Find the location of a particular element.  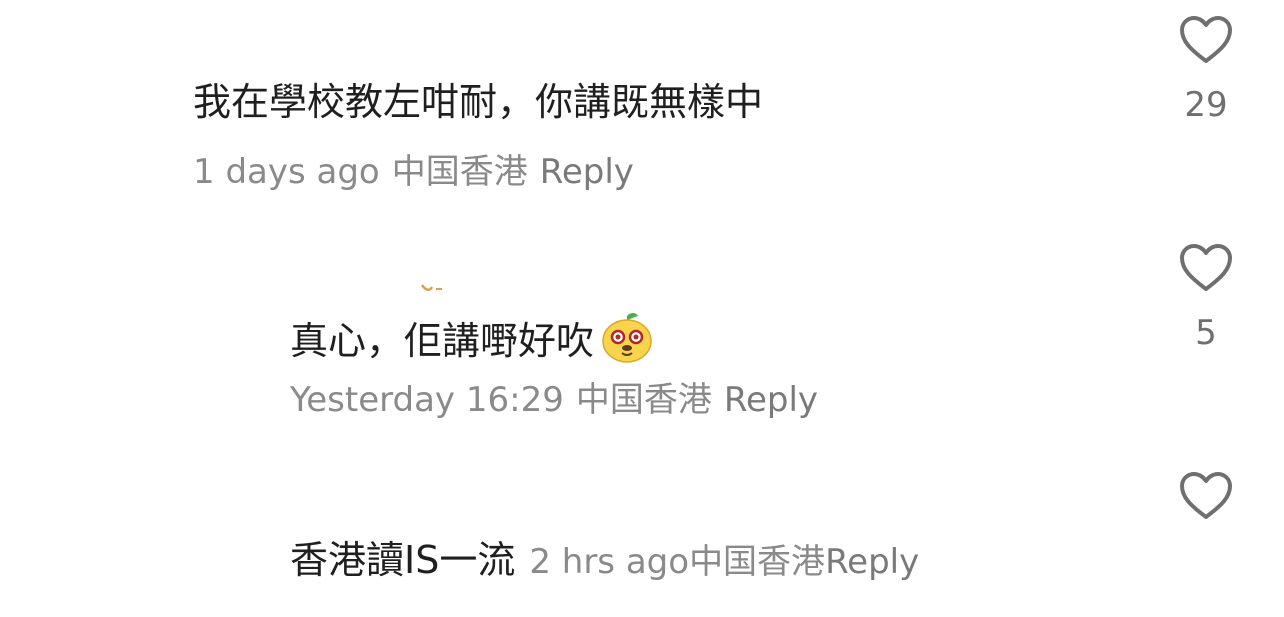

like-button is located at coordinates (1206, 496).